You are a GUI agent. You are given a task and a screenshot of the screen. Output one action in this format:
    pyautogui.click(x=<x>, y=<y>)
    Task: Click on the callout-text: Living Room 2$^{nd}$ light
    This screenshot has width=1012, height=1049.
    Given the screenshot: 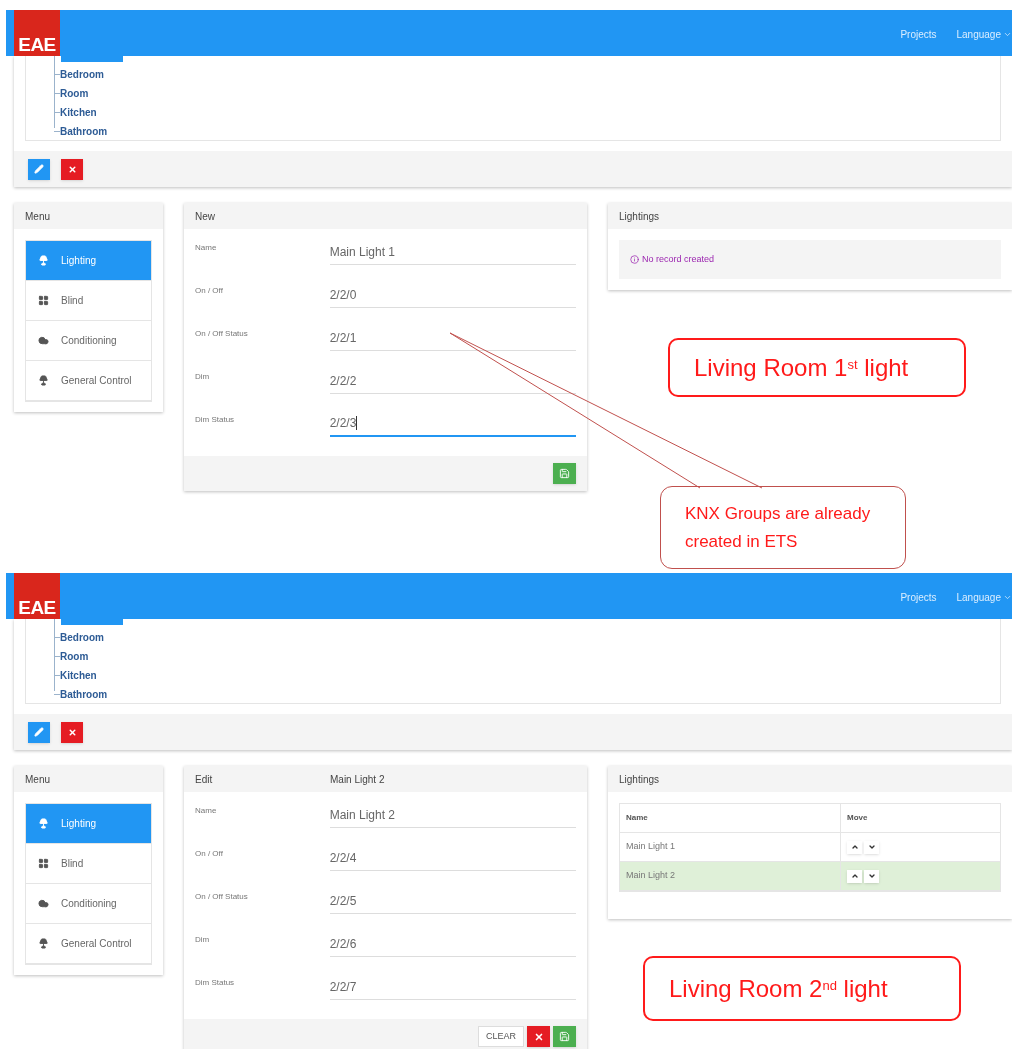 What is the action you would take?
    pyautogui.click(x=778, y=988)
    